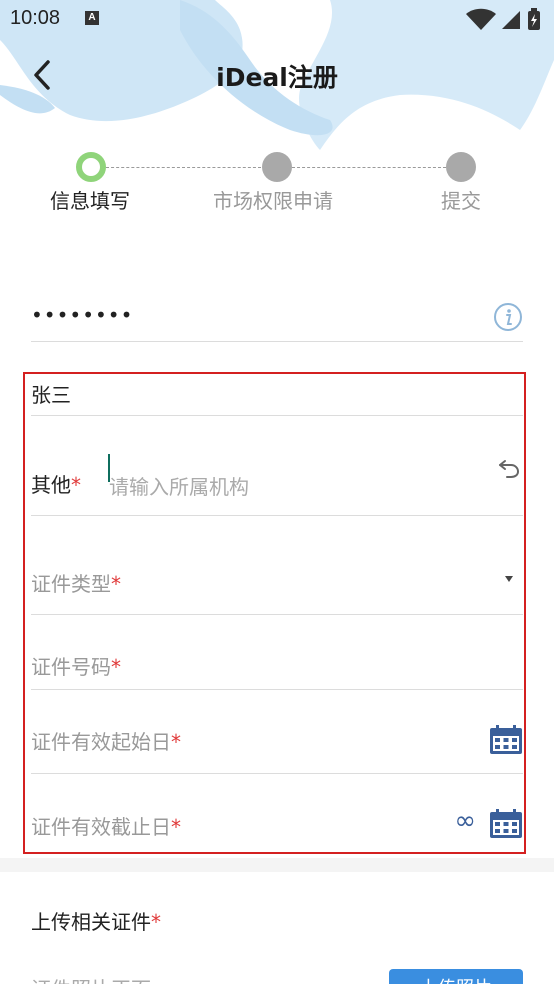 Image resolution: width=554 pixels, height=984 pixels. I want to click on other-label: 其他*, so click(56, 483).